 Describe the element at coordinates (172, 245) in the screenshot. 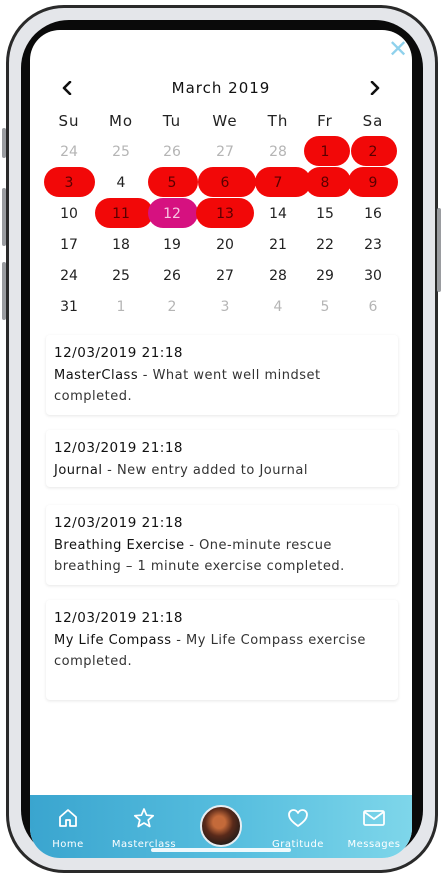

I see `calendar-day: 19` at that location.